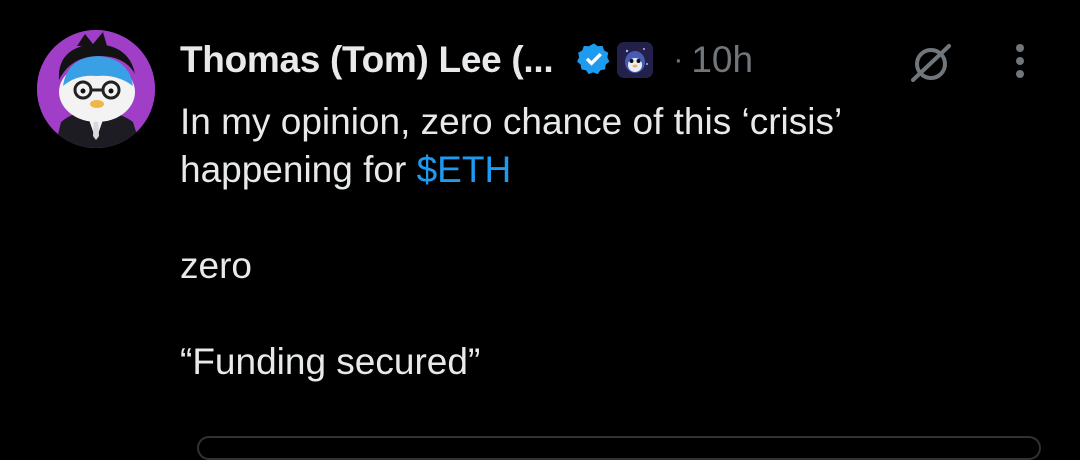  Describe the element at coordinates (619, 448) in the screenshot. I see `embedded-card` at that location.